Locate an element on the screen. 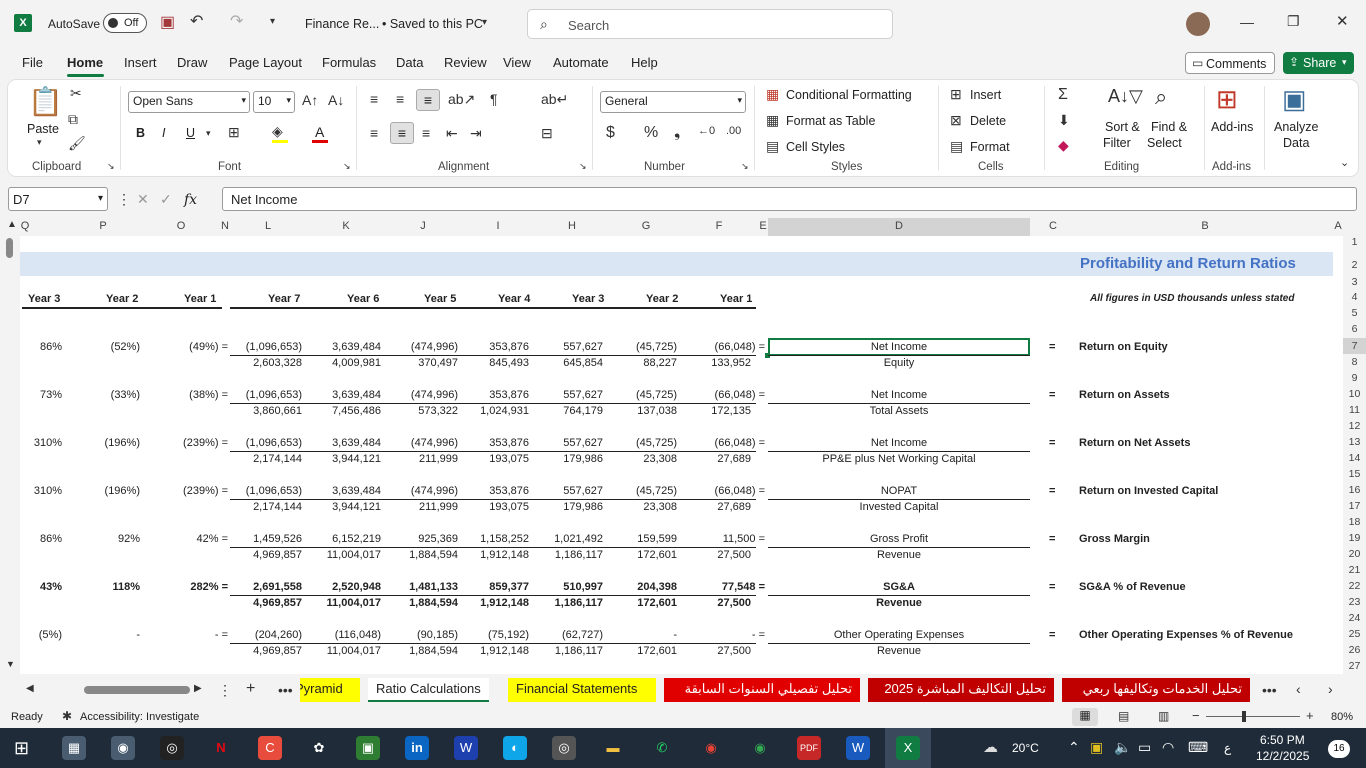 The height and width of the screenshot is (768, 1366). delete-cells-icon: ⊠ is located at coordinates (956, 120).